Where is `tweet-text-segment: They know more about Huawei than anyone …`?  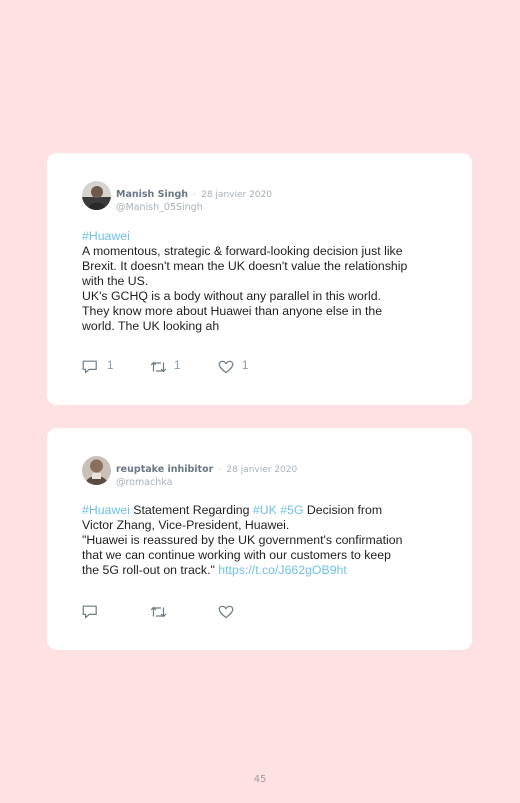
tweet-text-segment: They know more about Huawei than anyone … is located at coordinates (232, 311).